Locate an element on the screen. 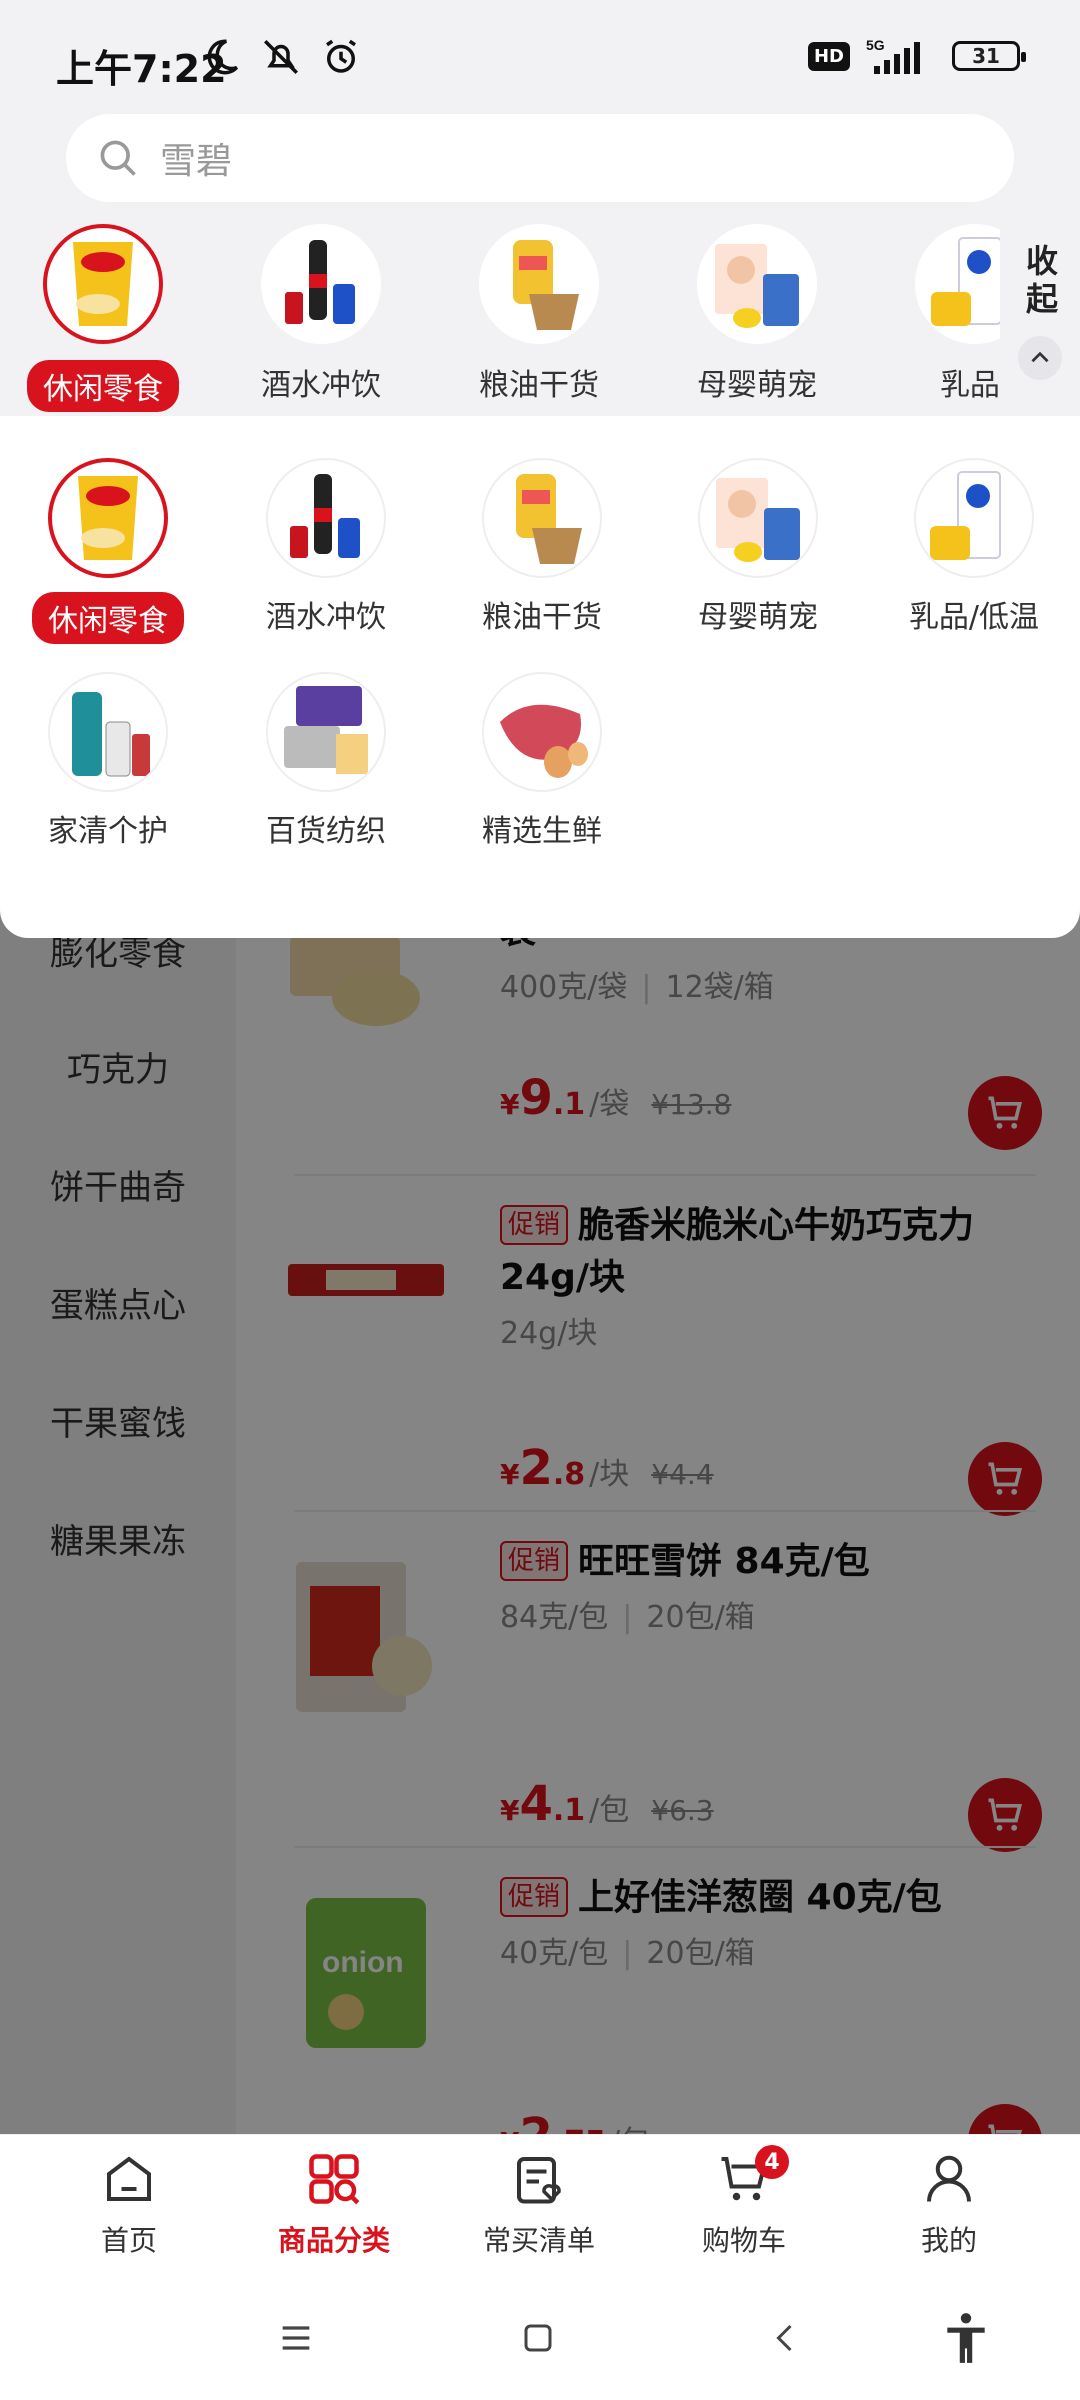 The image size is (1080, 2400). status-icons is located at coordinates (281, 57).